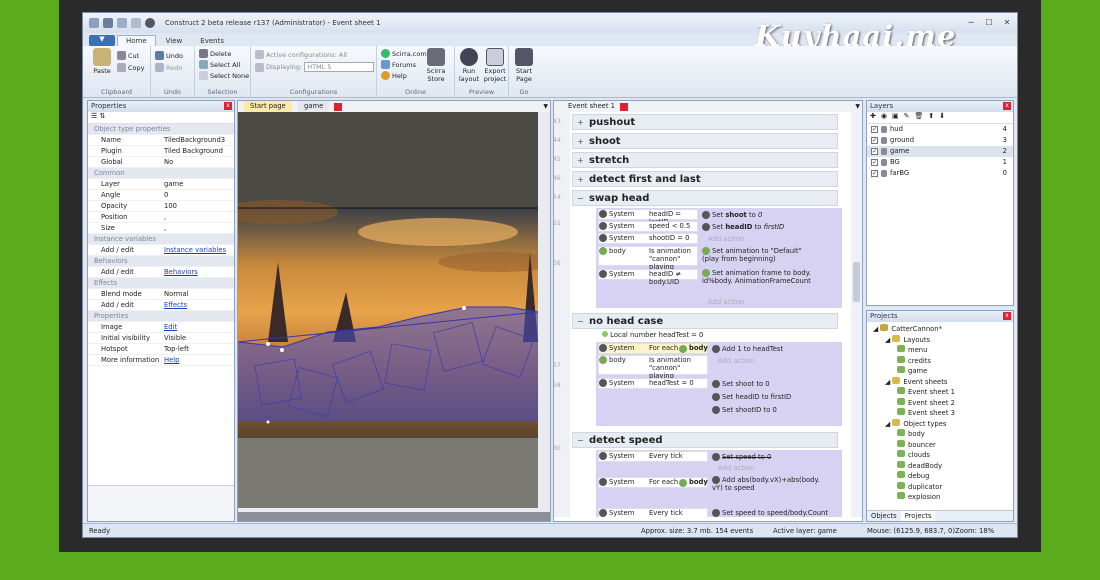  Describe the element at coordinates (161, 316) in the screenshot. I see `property-category: Properties` at that location.